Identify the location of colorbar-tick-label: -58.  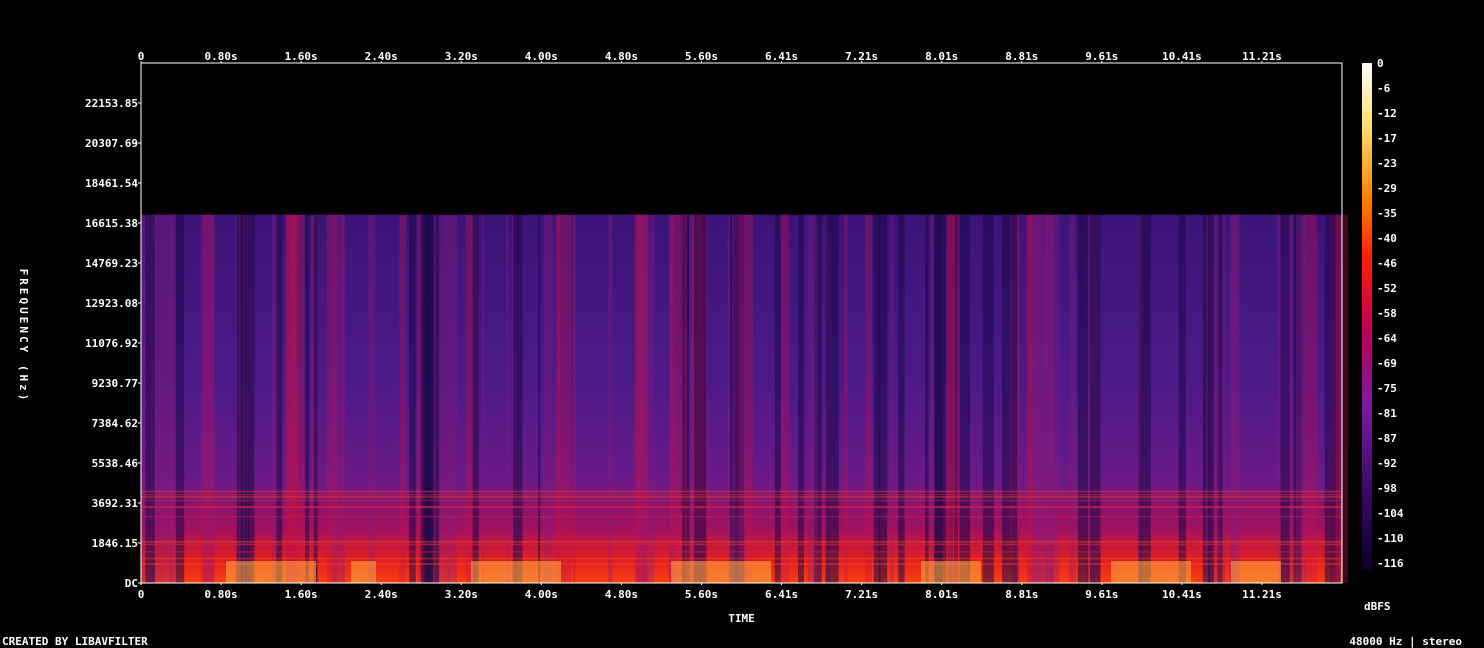
(1387, 313).